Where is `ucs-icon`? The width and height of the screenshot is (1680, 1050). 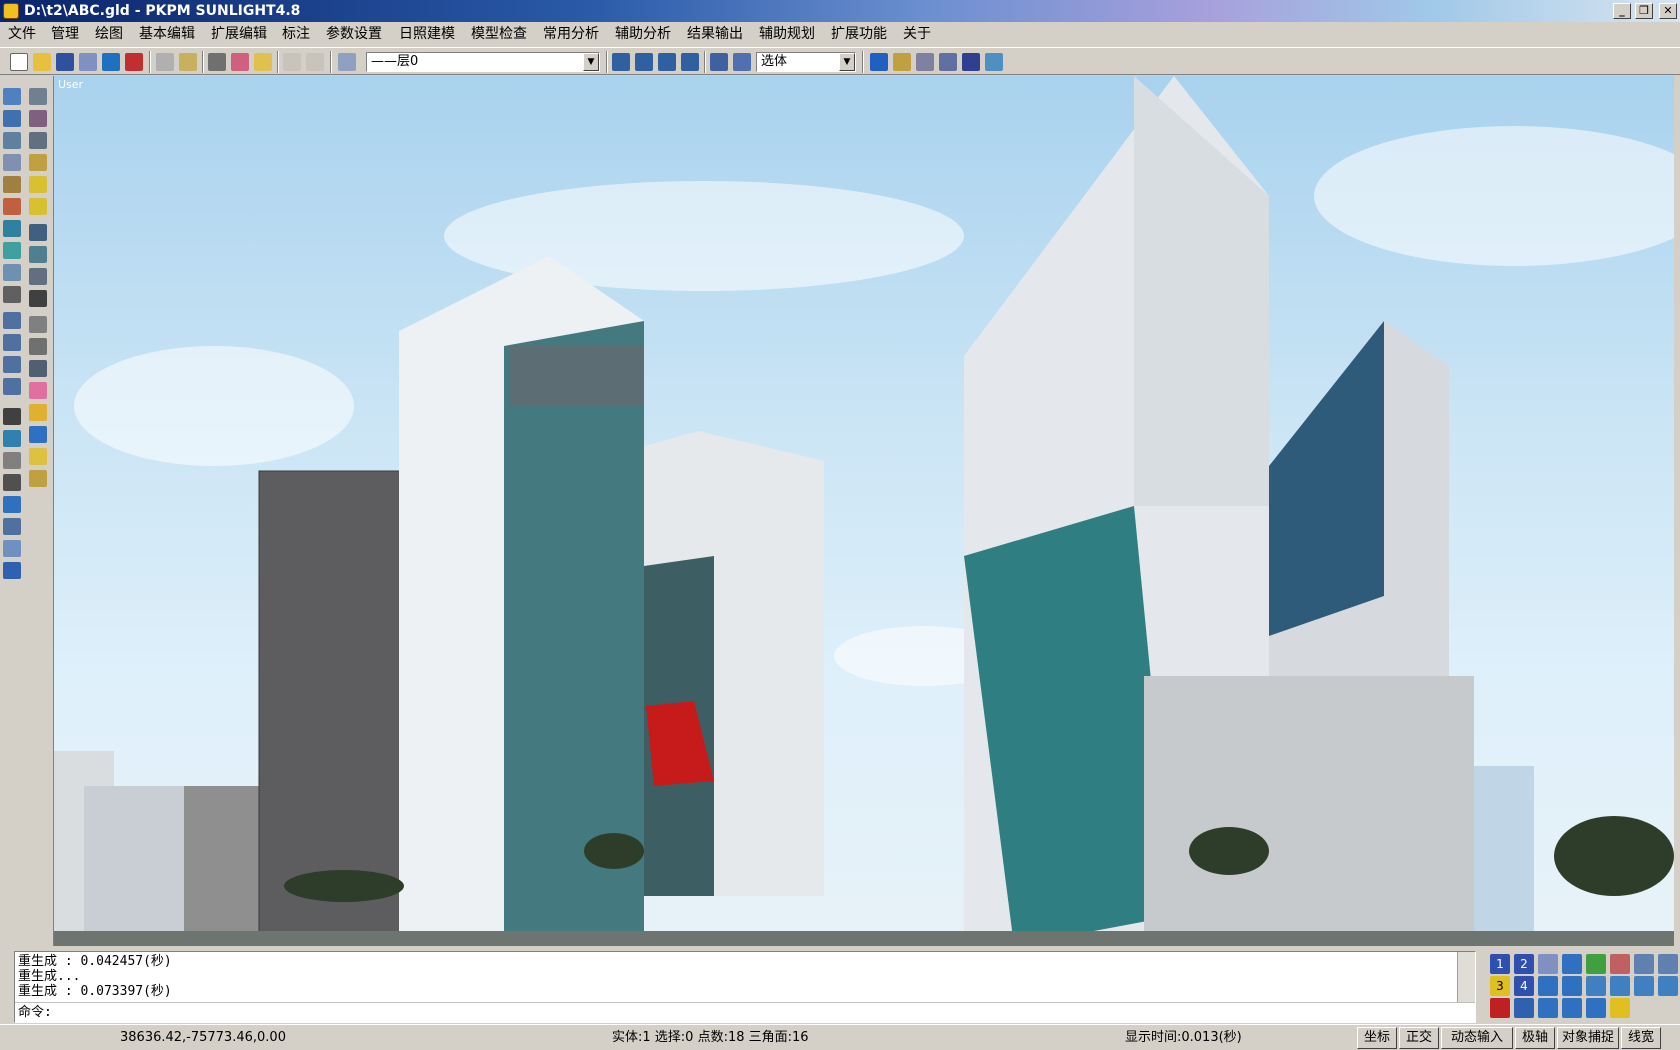
ucs-icon is located at coordinates (1524, 1008).